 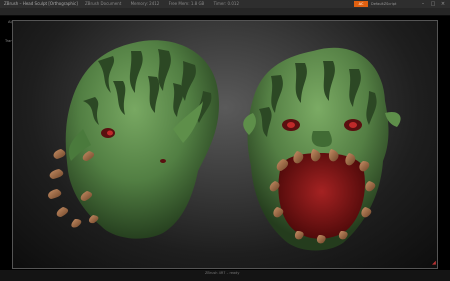 I want to click on window-controls: – □ ×, so click(x=433, y=4).